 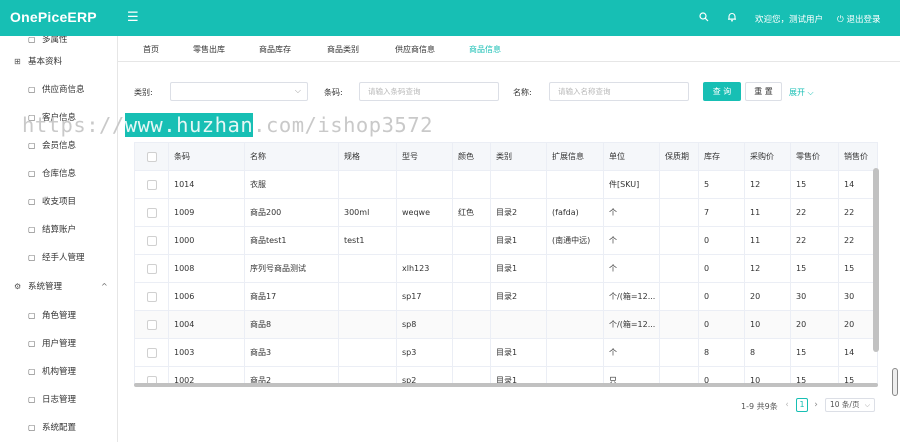 What do you see at coordinates (58, 316) in the screenshot?
I see `sidebar-item-roles: ▢ 角色管理` at bounding box center [58, 316].